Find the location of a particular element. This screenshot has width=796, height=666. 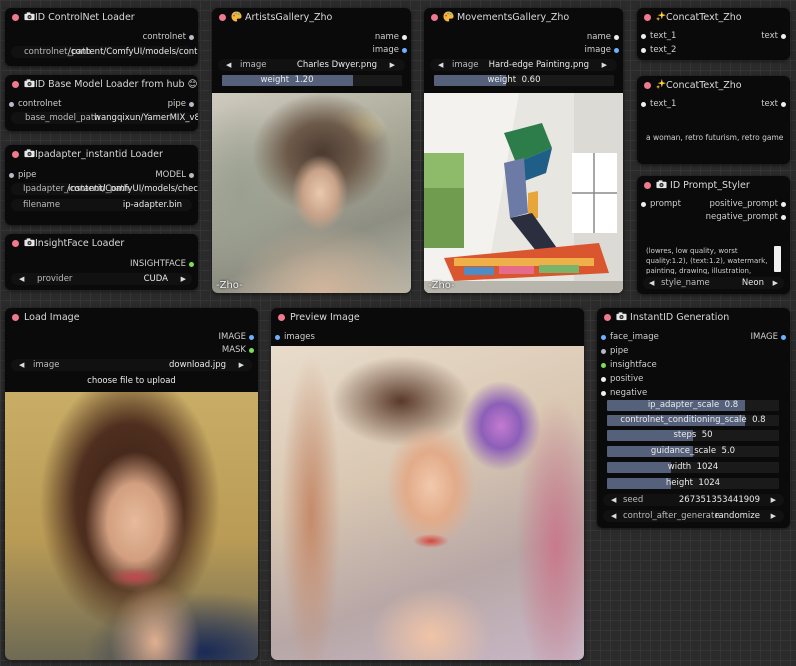

steps-slider: steps 50 is located at coordinates (693, 435).